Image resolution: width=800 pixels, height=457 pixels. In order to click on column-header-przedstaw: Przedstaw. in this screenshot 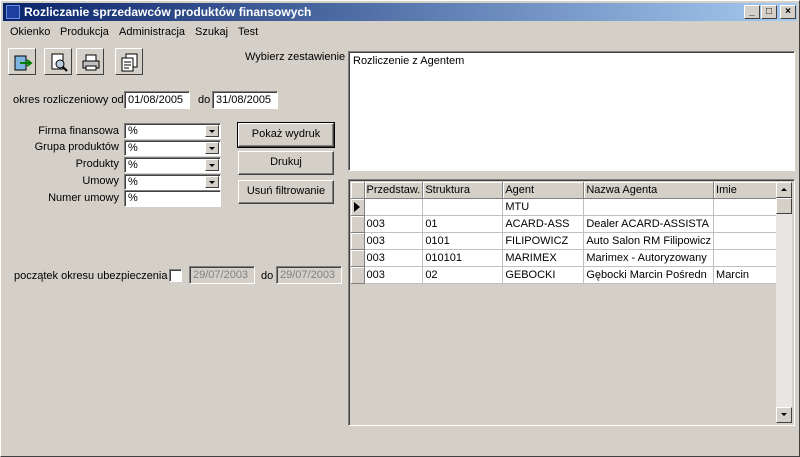, I will do `click(394, 190)`.